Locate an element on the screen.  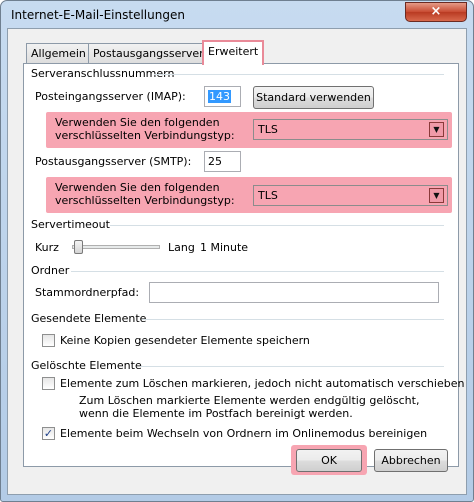
timeout-short-label: Kurz is located at coordinates (47, 247).